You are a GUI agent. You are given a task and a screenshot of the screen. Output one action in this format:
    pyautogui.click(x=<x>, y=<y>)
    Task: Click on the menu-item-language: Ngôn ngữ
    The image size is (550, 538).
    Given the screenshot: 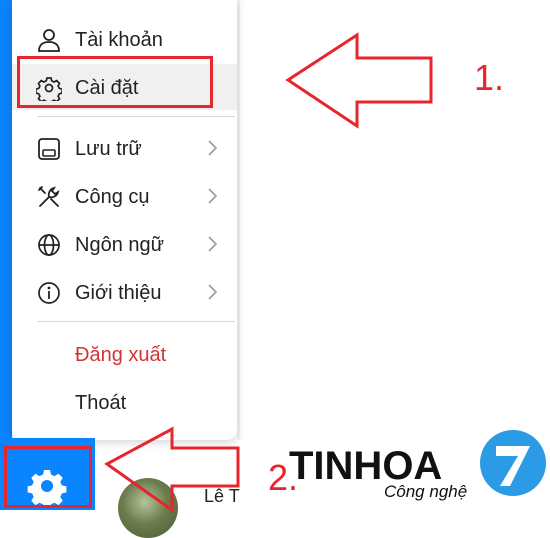 What is the action you would take?
    pyautogui.click(x=124, y=244)
    